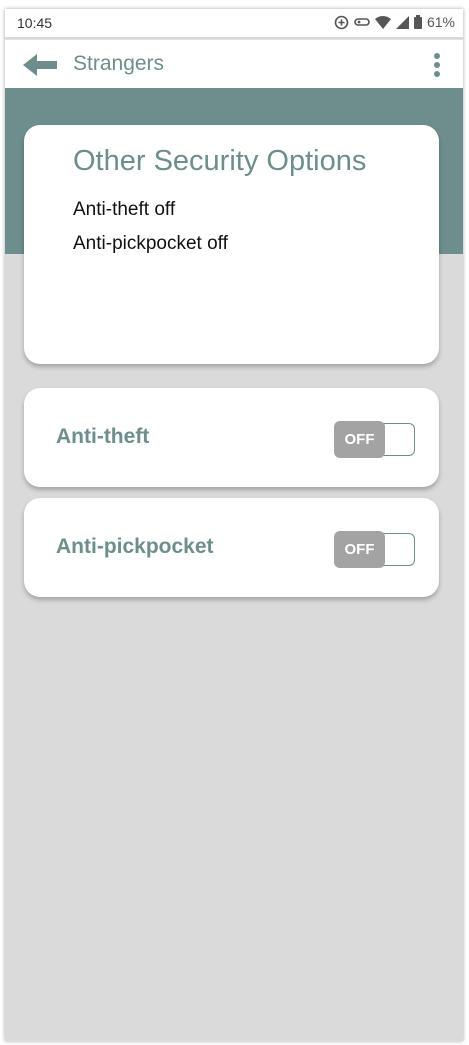  I want to click on more-vert-icon, so click(437, 69).